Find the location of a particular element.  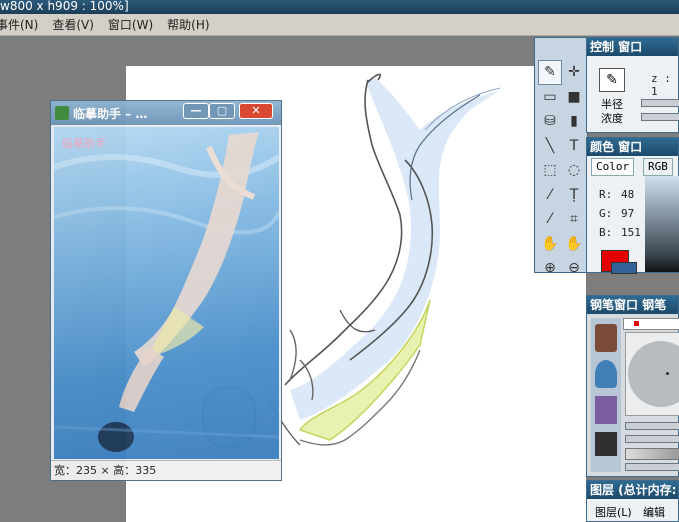

marquee-icon: ⬚ is located at coordinates (550, 170).